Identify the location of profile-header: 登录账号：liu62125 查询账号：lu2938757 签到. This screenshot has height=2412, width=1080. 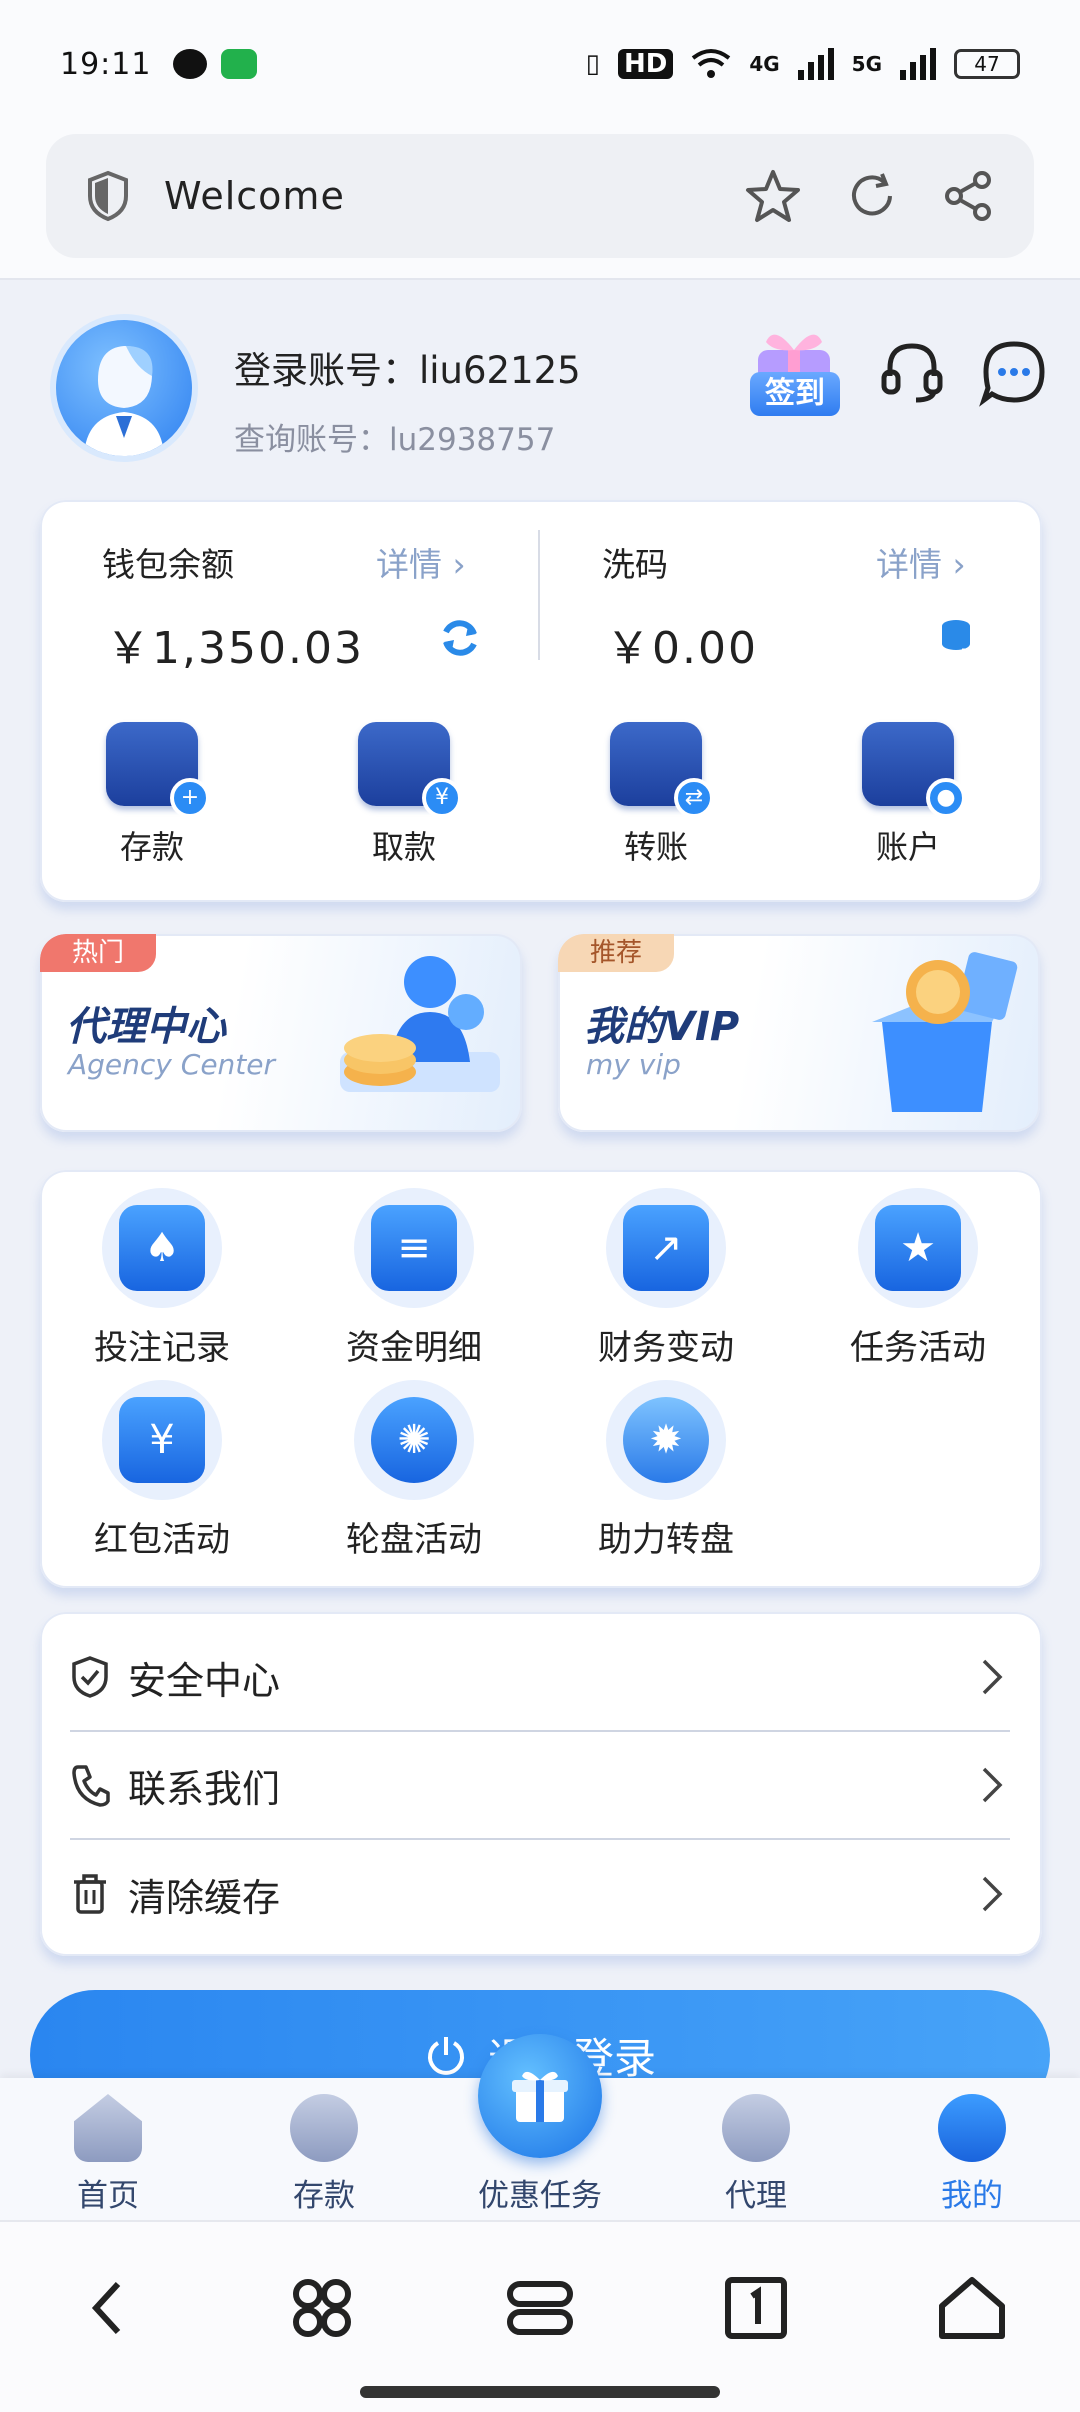
(540, 385).